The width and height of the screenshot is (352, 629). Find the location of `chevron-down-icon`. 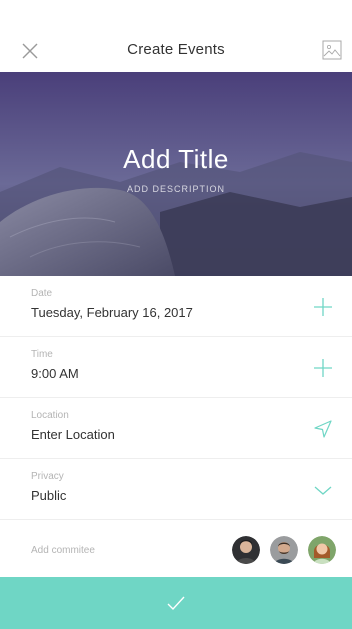

chevron-down-icon is located at coordinates (323, 490).